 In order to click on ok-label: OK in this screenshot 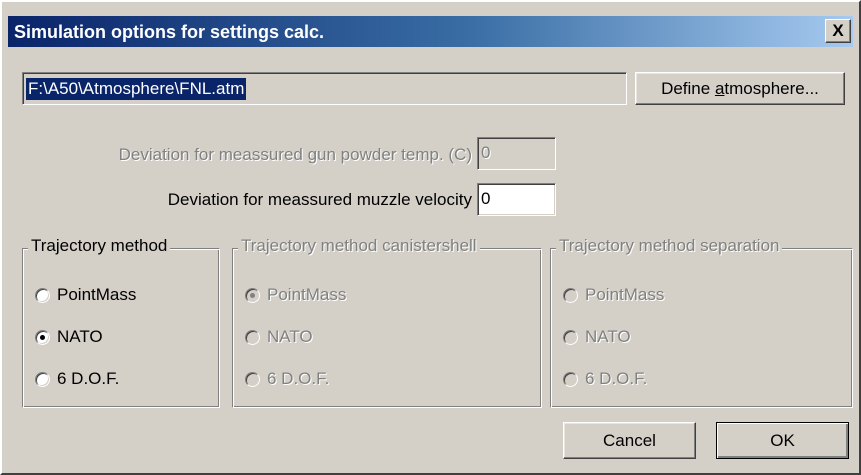, I will do `click(782, 440)`.